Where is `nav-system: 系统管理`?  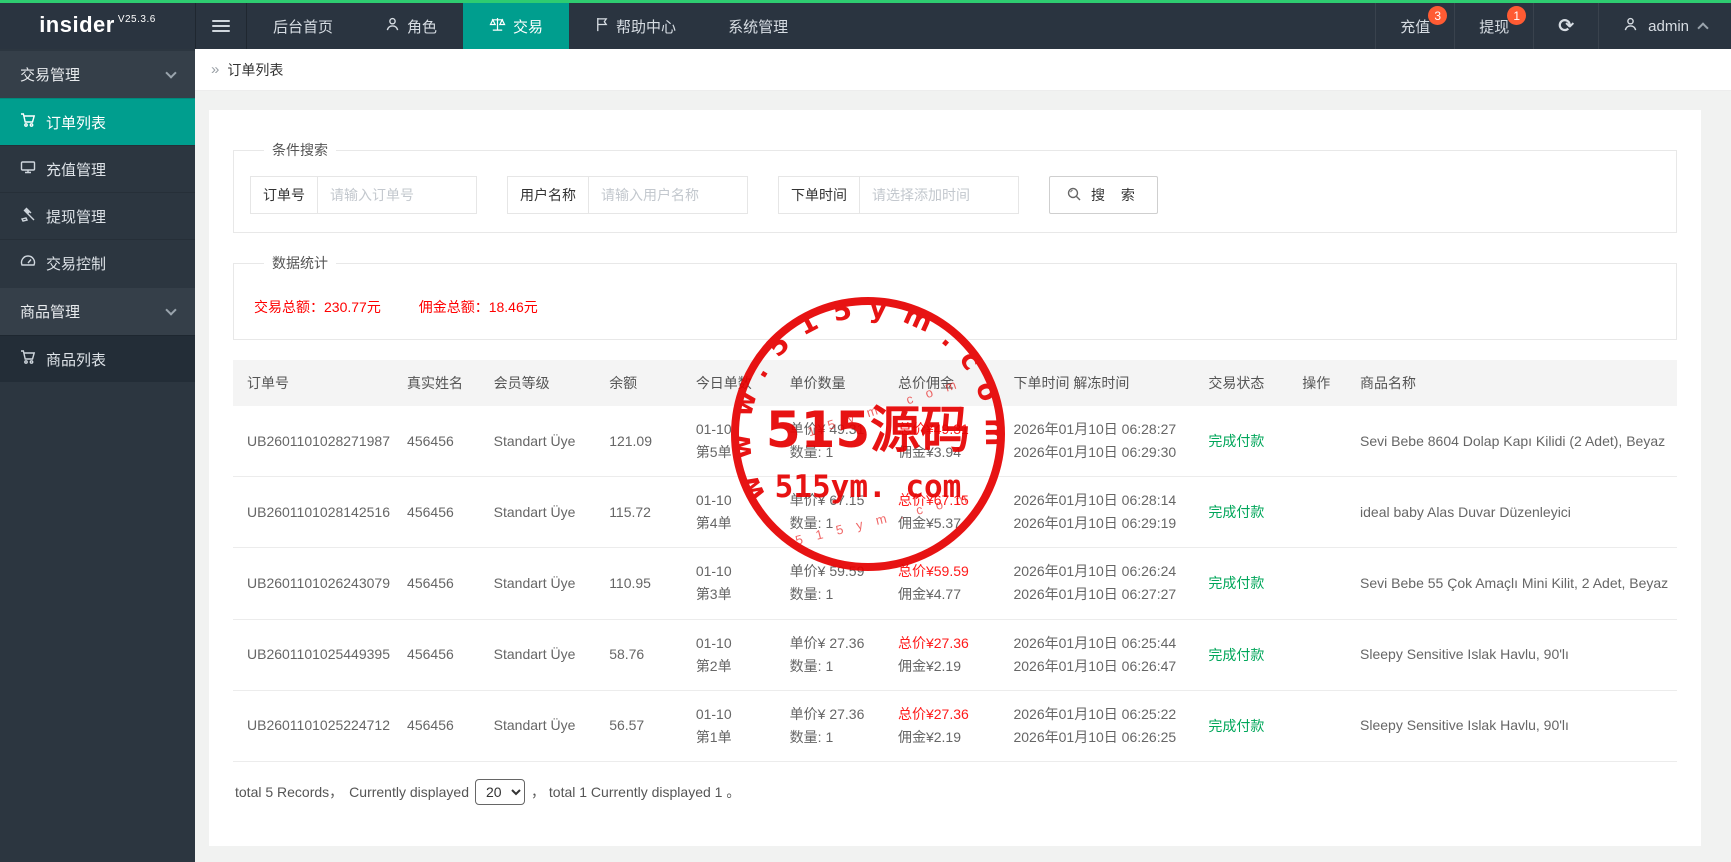
nav-system: 系统管理 is located at coordinates (758, 26).